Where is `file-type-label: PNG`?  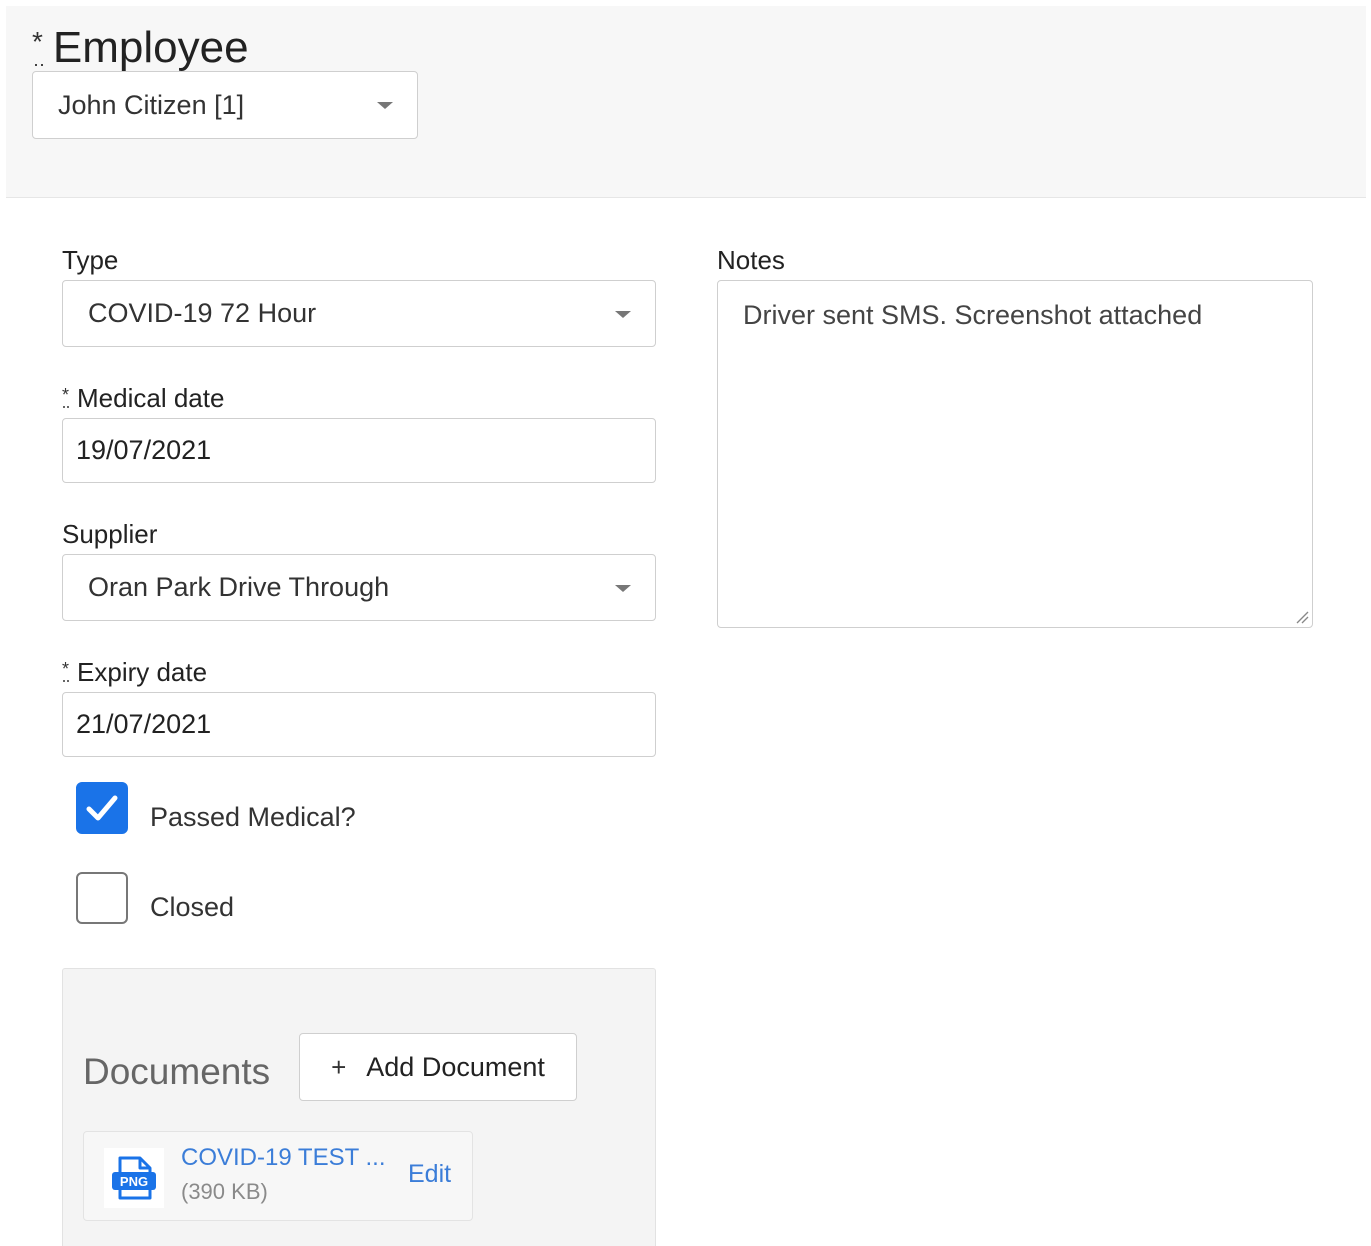 file-type-label: PNG is located at coordinates (134, 1181).